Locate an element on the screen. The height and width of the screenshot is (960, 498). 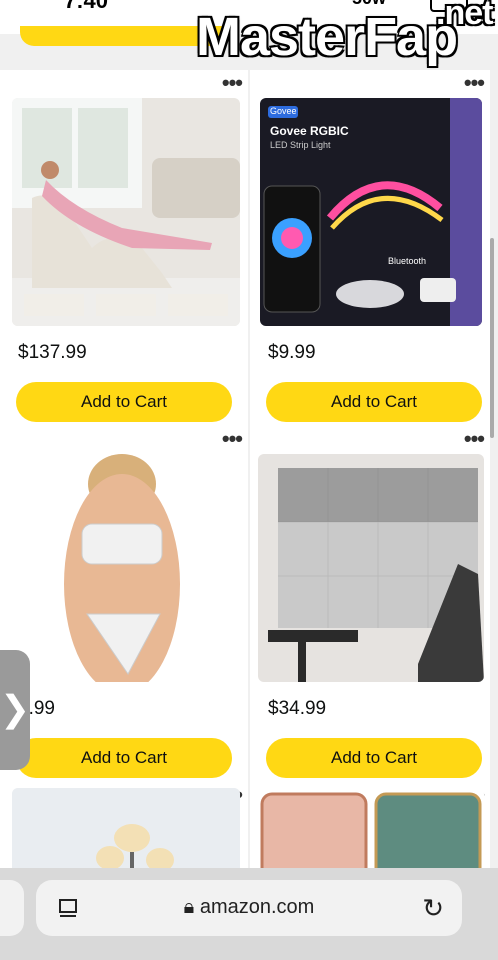
brand-logo: Govee is located at coordinates (283, 111).